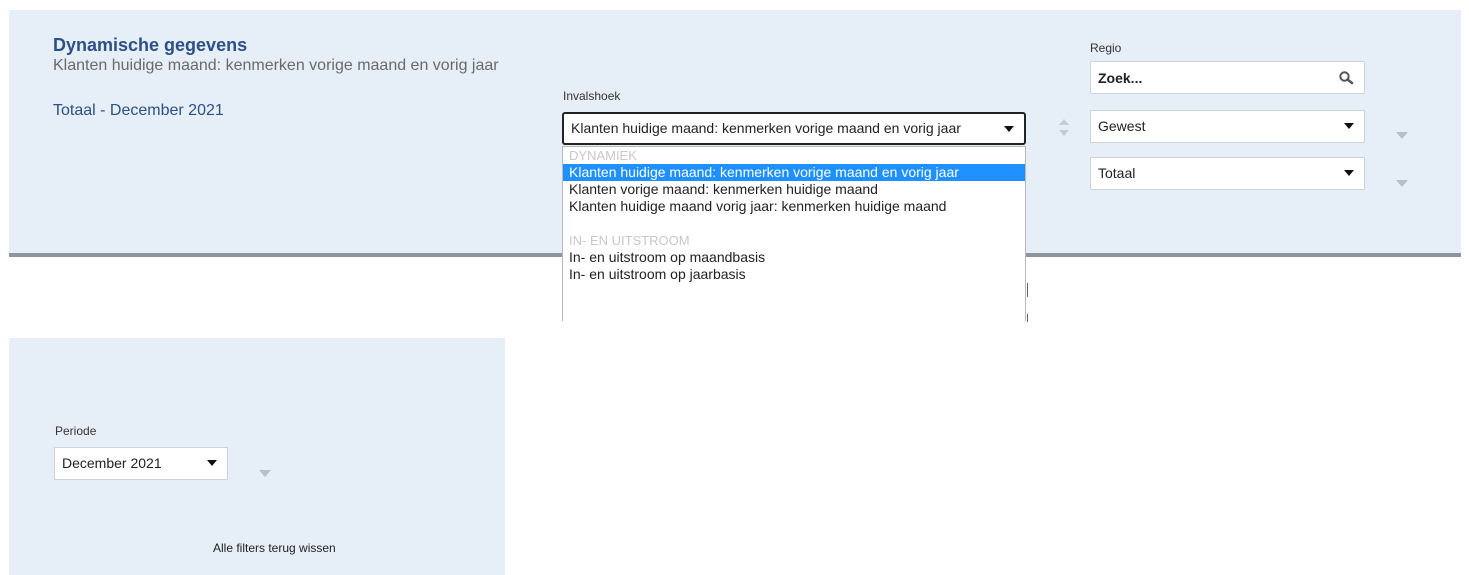 The height and width of the screenshot is (575, 1469). I want to click on clear-filters-link: Alle filters terug wissen, so click(274, 548).